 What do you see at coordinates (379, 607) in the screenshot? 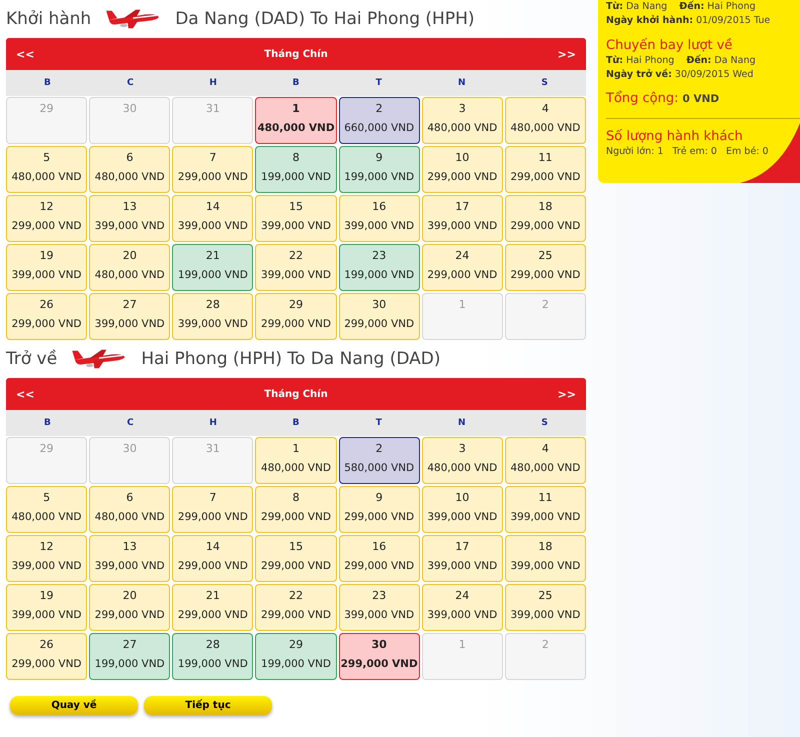
I see `day-cell: 23 399,000 VND` at bounding box center [379, 607].